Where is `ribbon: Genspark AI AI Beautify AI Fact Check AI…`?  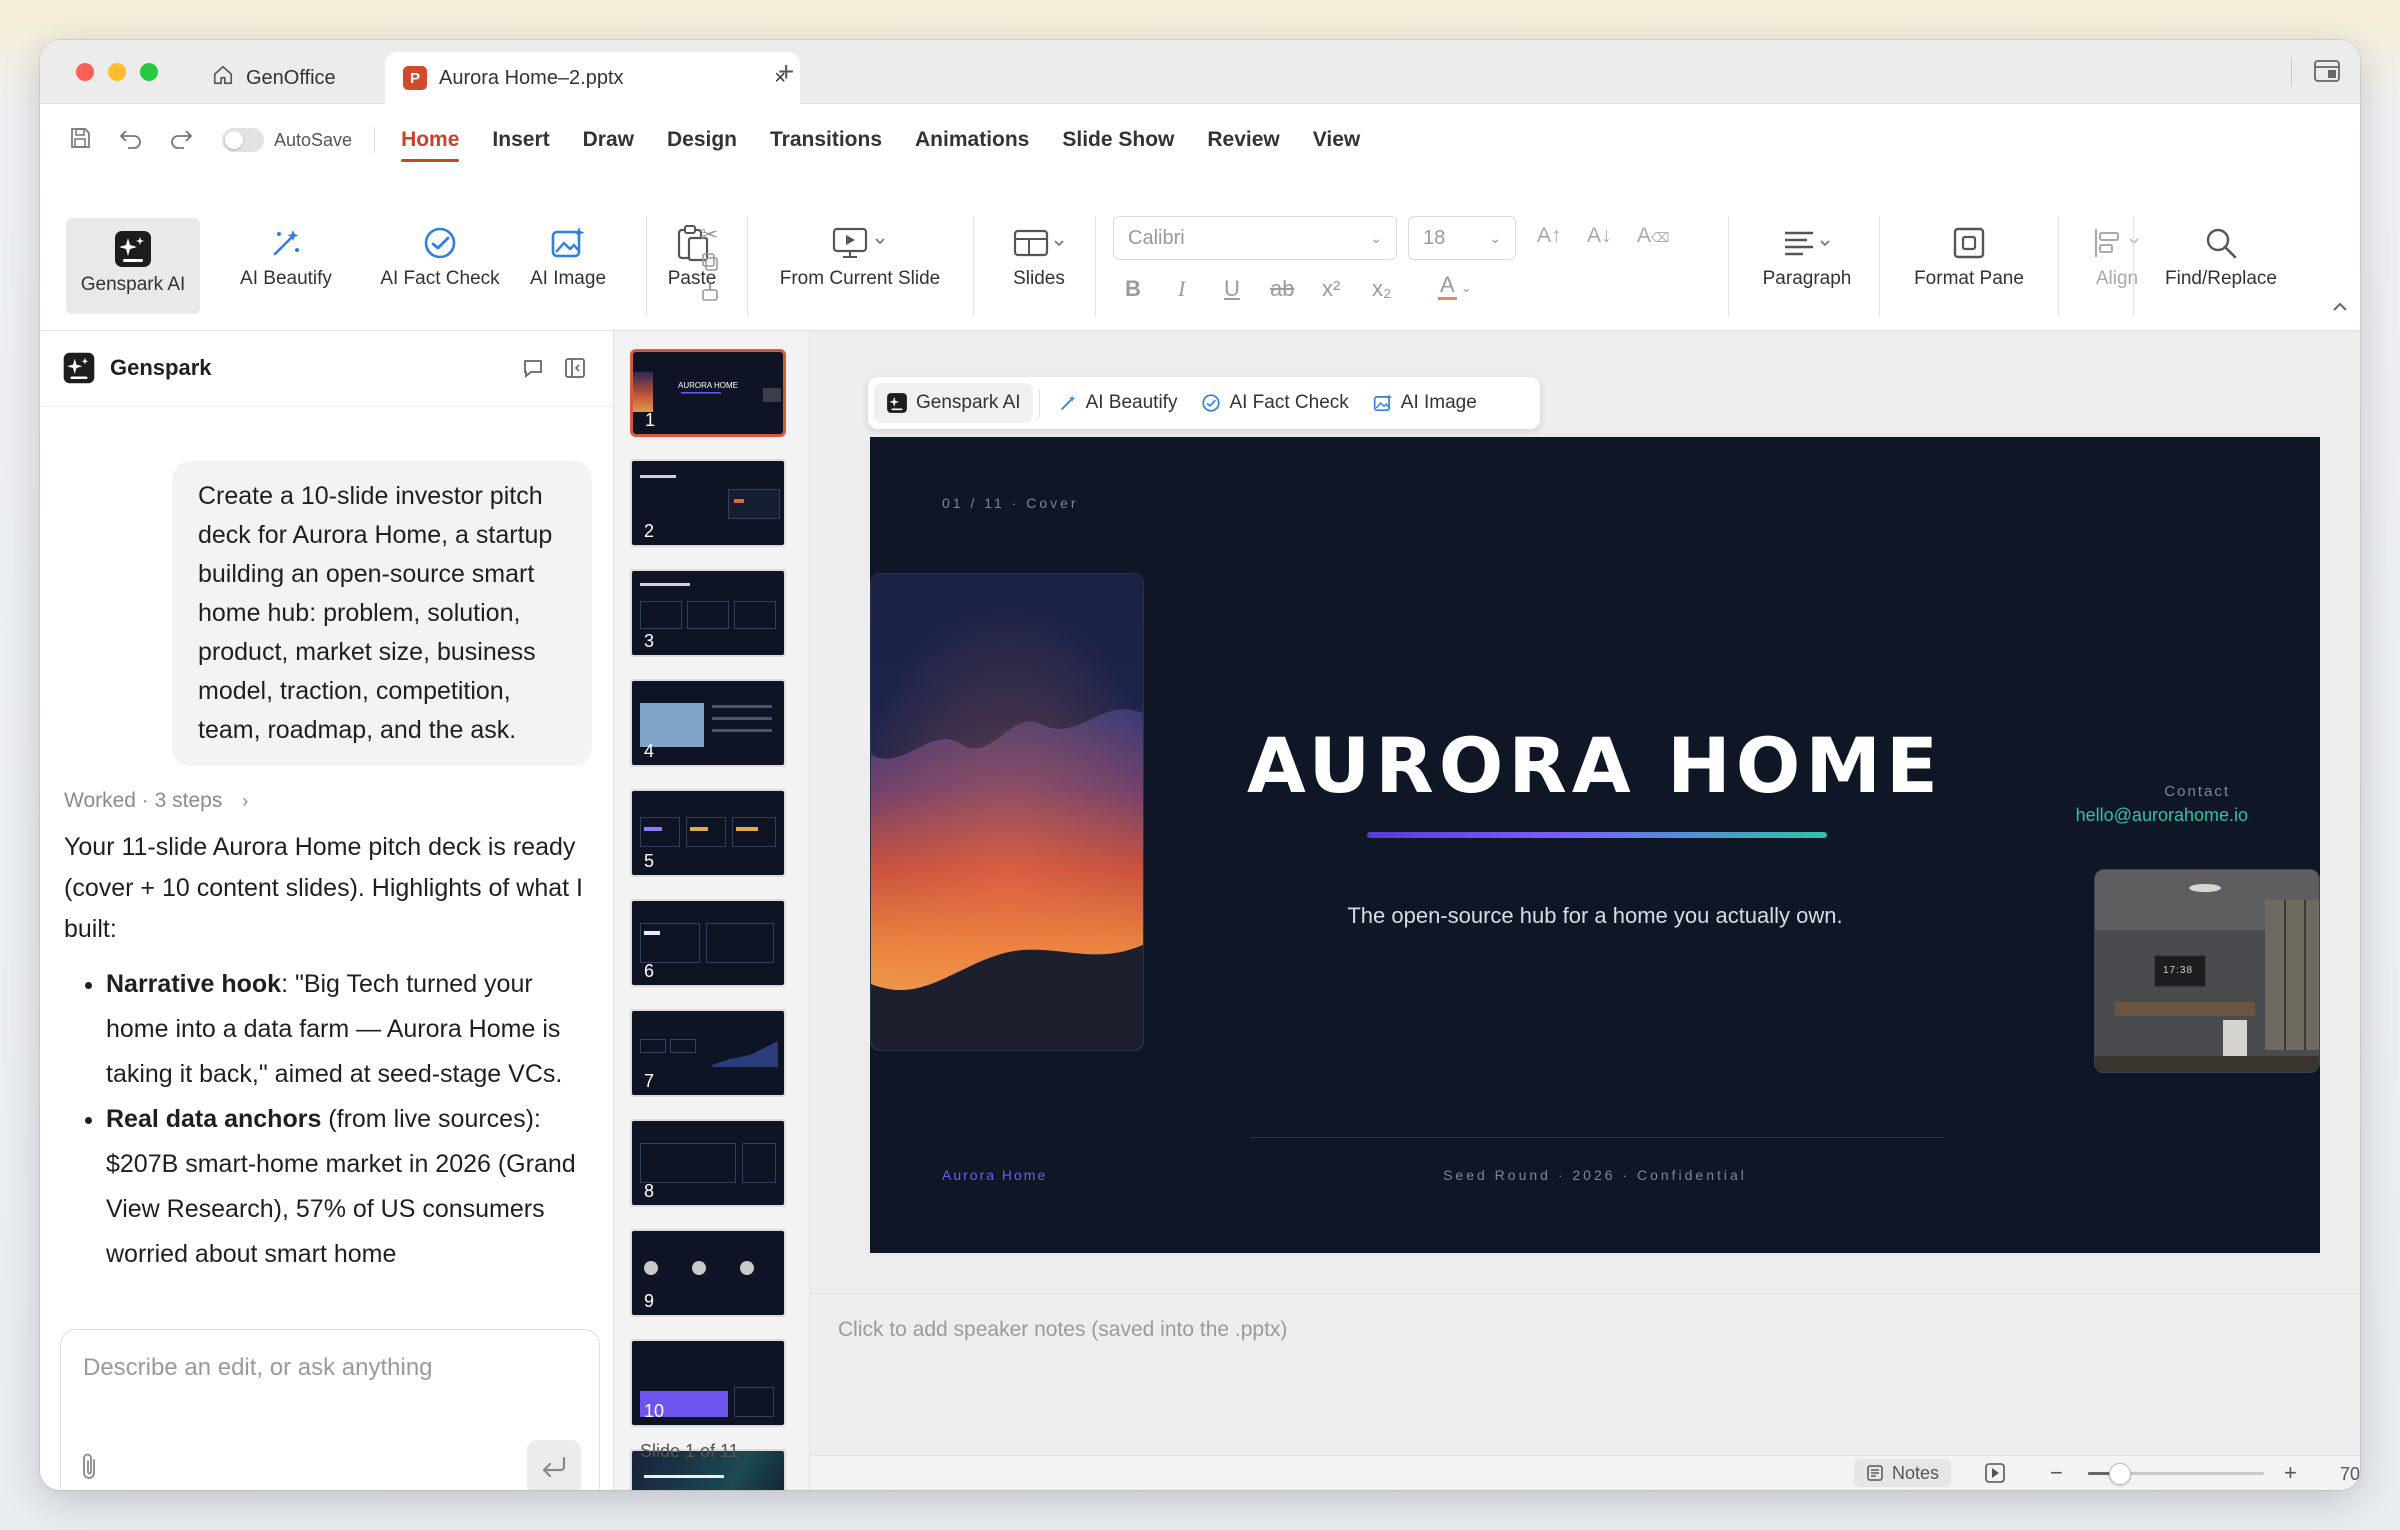
ribbon: Genspark AI AI Beautify AI Fact Check AI… is located at coordinates (1200, 253).